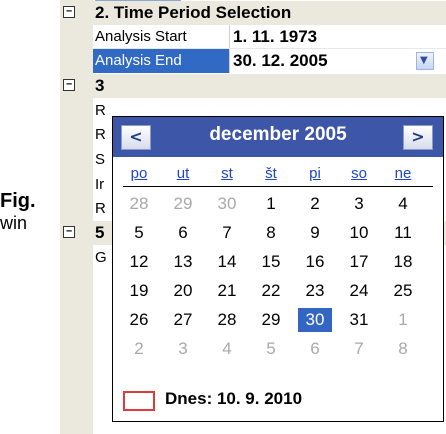 Image resolution: width=446 pixels, height=434 pixels. I want to click on property-name: Analysis End, so click(138, 60).